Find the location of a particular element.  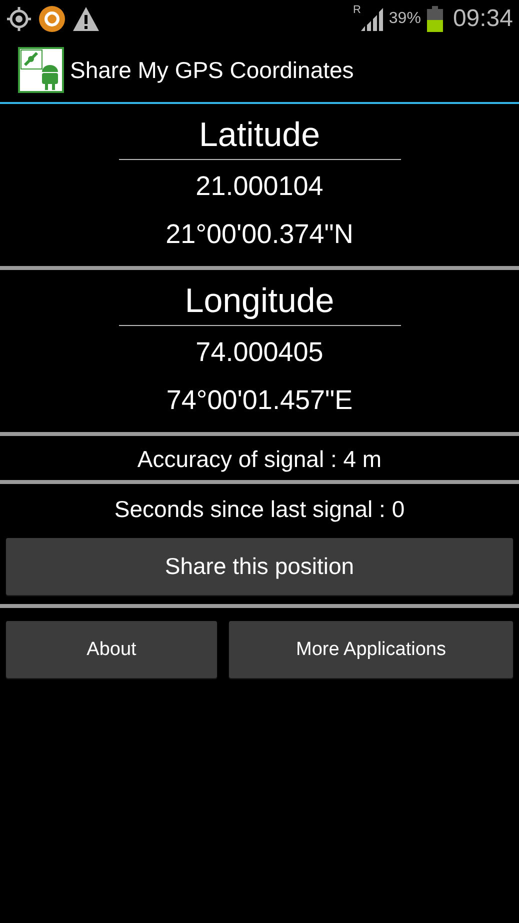

decimal-value: 21.000104 is located at coordinates (260, 186).